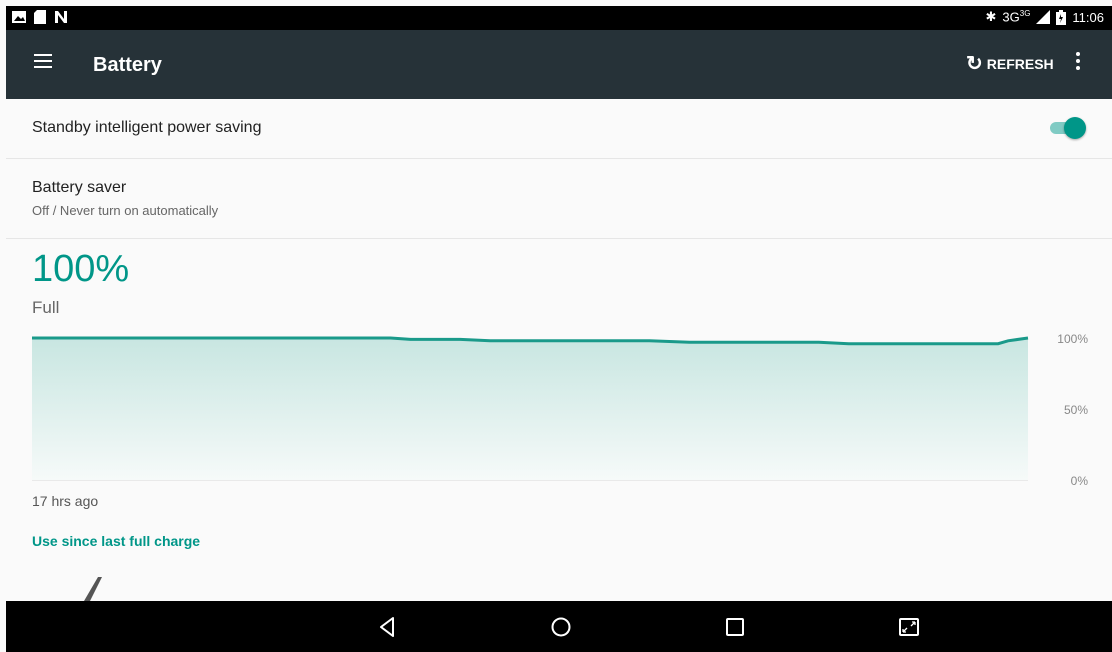  I want to click on y-tick-100: 100%, so click(1072, 339).